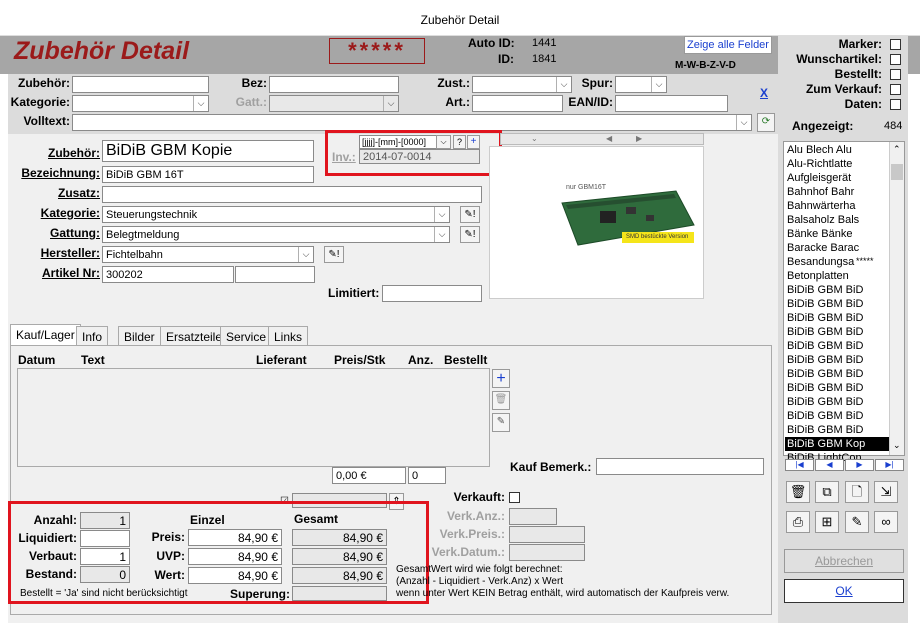 The height and width of the screenshot is (623, 920). I want to click on verkauft-checkbox, so click(514, 497).